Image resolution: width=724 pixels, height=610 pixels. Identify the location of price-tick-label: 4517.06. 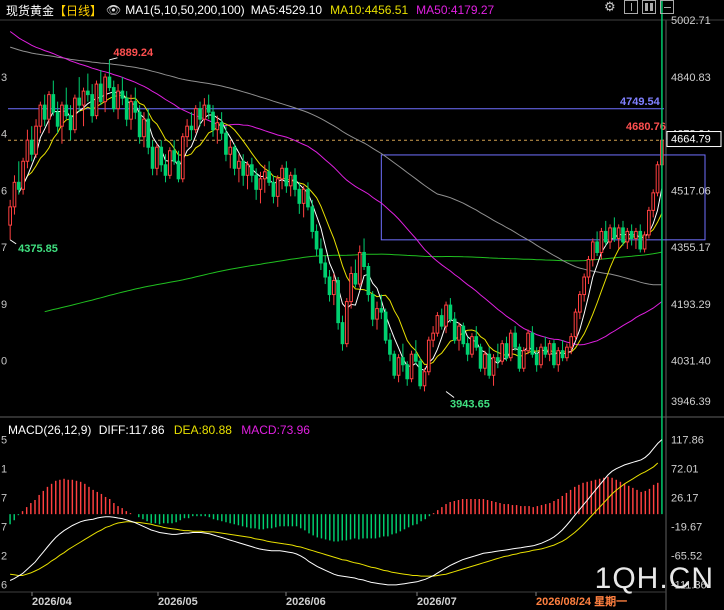
(691, 191).